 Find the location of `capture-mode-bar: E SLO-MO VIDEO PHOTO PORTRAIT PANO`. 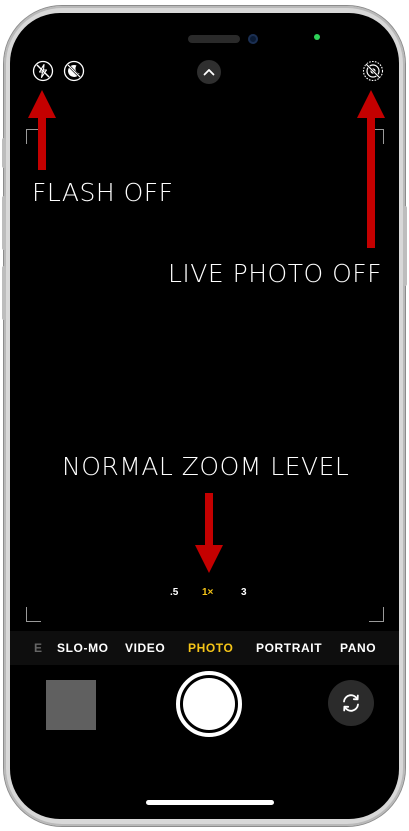

capture-mode-bar: E SLO-MO VIDEO PHOTO PORTRAIT PANO is located at coordinates (204, 648).